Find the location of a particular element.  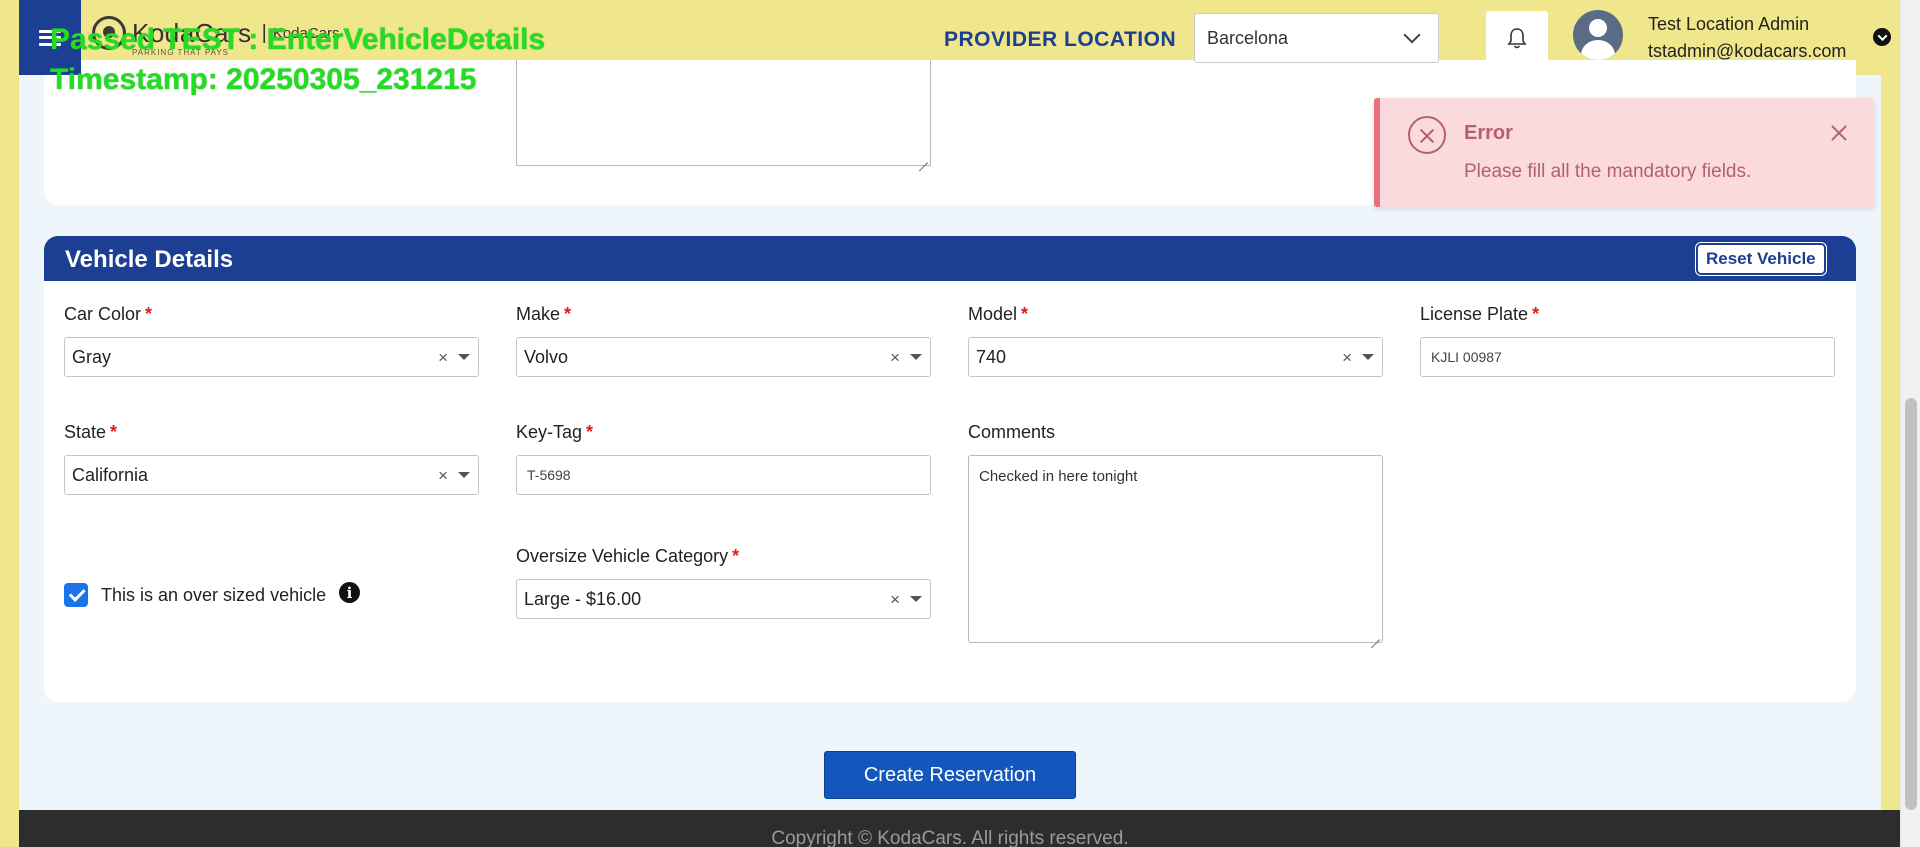

make-value: Volvo is located at coordinates (546, 357).